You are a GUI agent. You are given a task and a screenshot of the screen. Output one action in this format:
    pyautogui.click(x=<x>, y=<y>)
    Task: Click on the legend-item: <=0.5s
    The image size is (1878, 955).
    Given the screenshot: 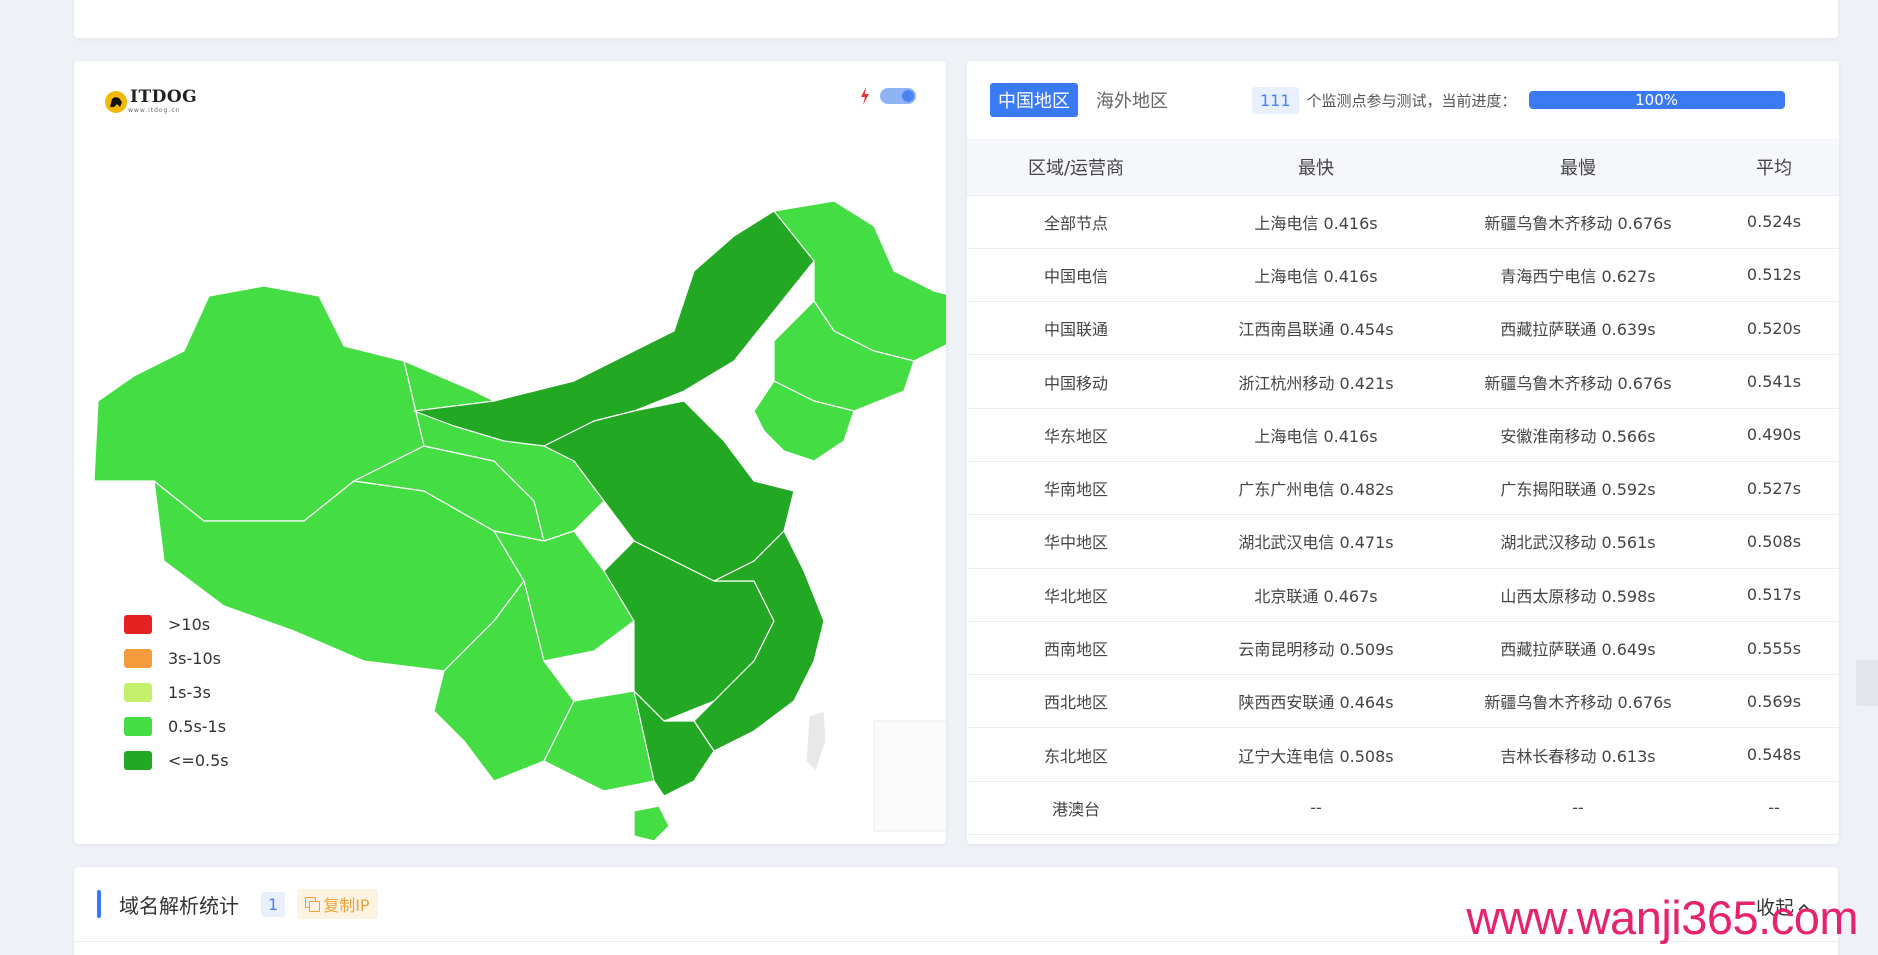 What is the action you would take?
    pyautogui.click(x=176, y=760)
    